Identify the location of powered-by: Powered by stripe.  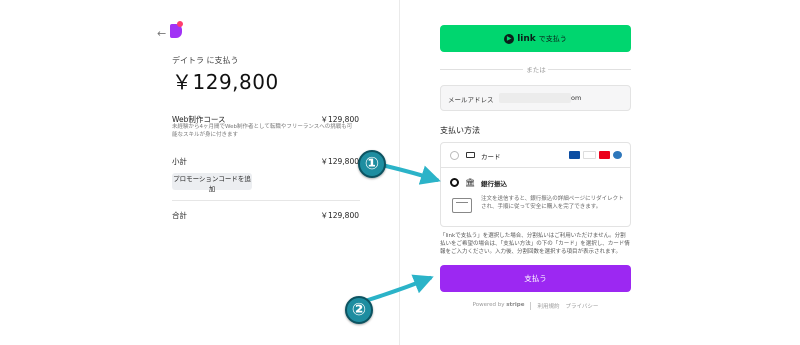
(499, 306).